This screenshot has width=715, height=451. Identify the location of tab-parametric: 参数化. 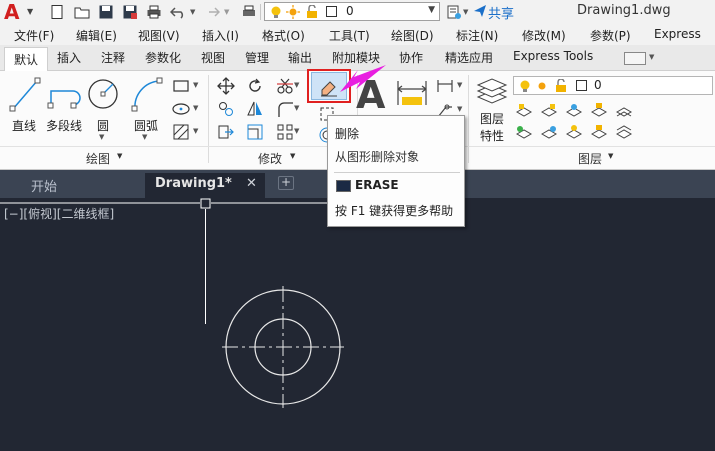
(163, 57).